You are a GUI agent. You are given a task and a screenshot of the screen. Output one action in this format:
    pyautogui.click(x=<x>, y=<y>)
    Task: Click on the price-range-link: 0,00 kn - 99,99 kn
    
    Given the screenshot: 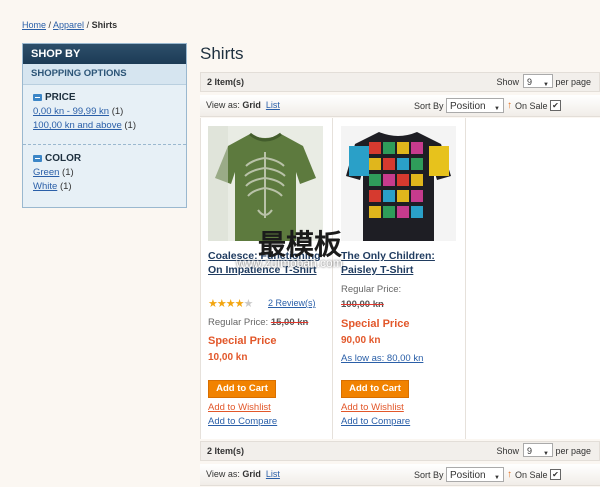 What is the action you would take?
    pyautogui.click(x=71, y=111)
    